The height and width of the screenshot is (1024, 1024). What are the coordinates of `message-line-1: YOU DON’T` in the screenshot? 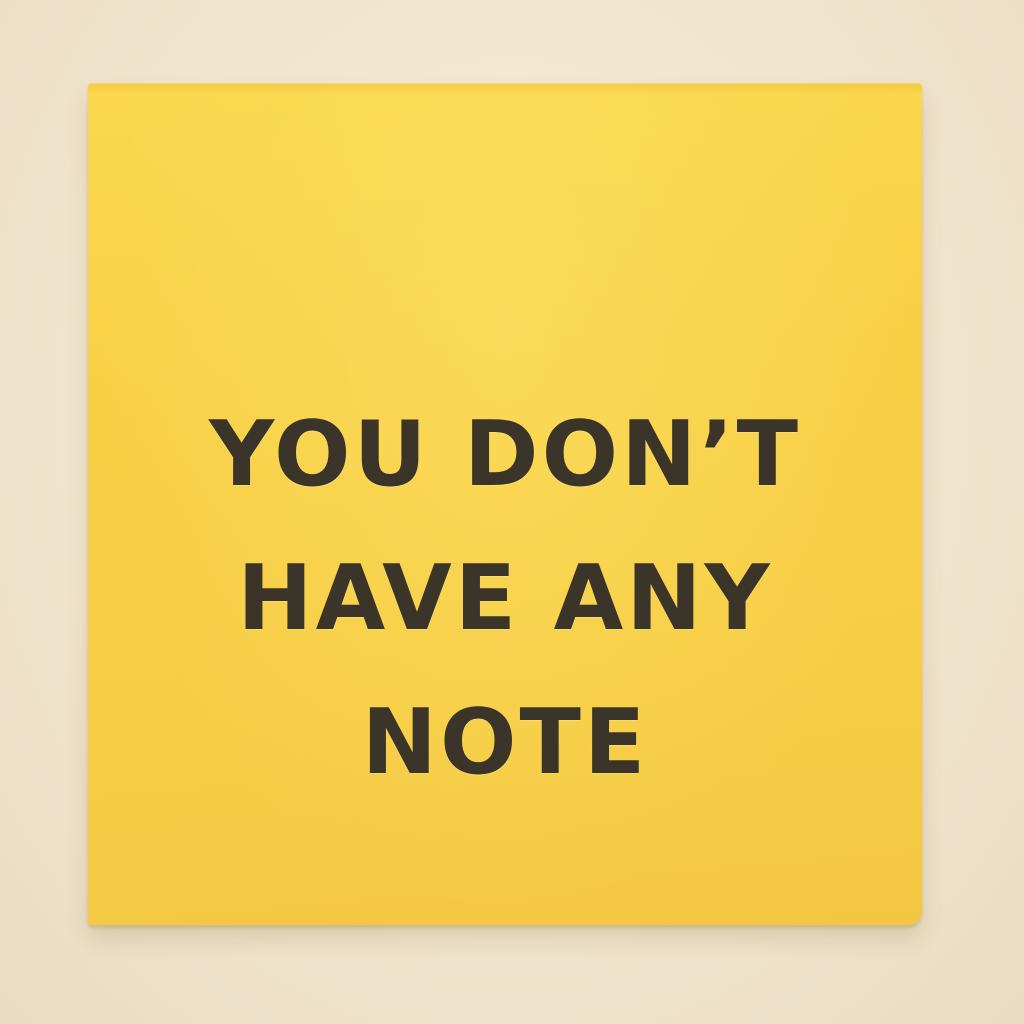 It's located at (504, 454).